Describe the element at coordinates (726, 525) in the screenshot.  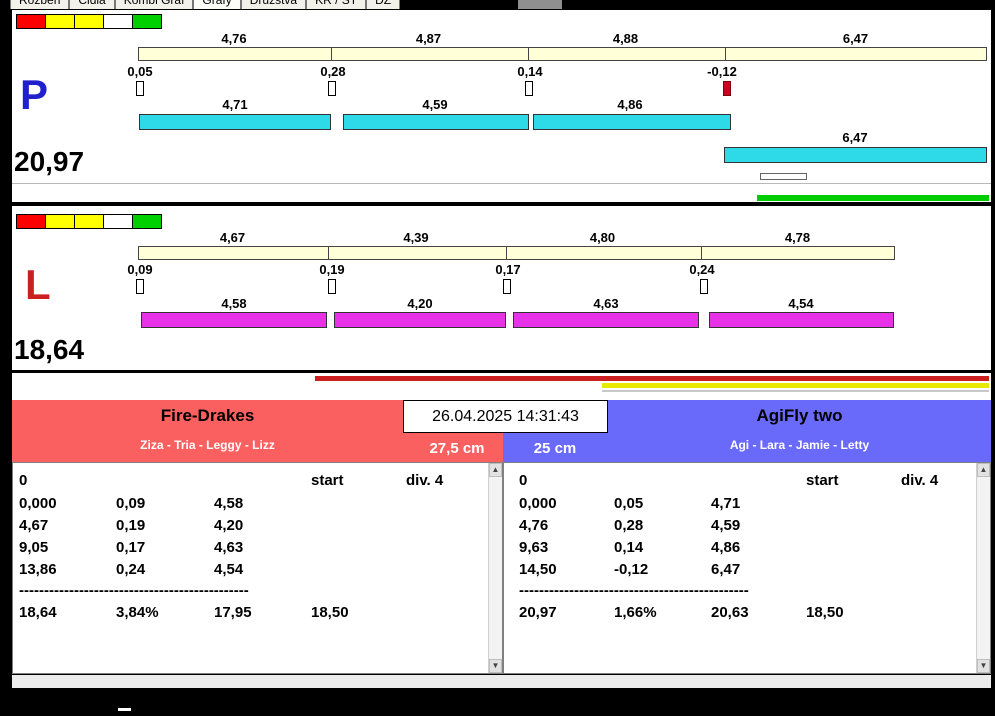
I see `result-cell: 4,59` at that location.